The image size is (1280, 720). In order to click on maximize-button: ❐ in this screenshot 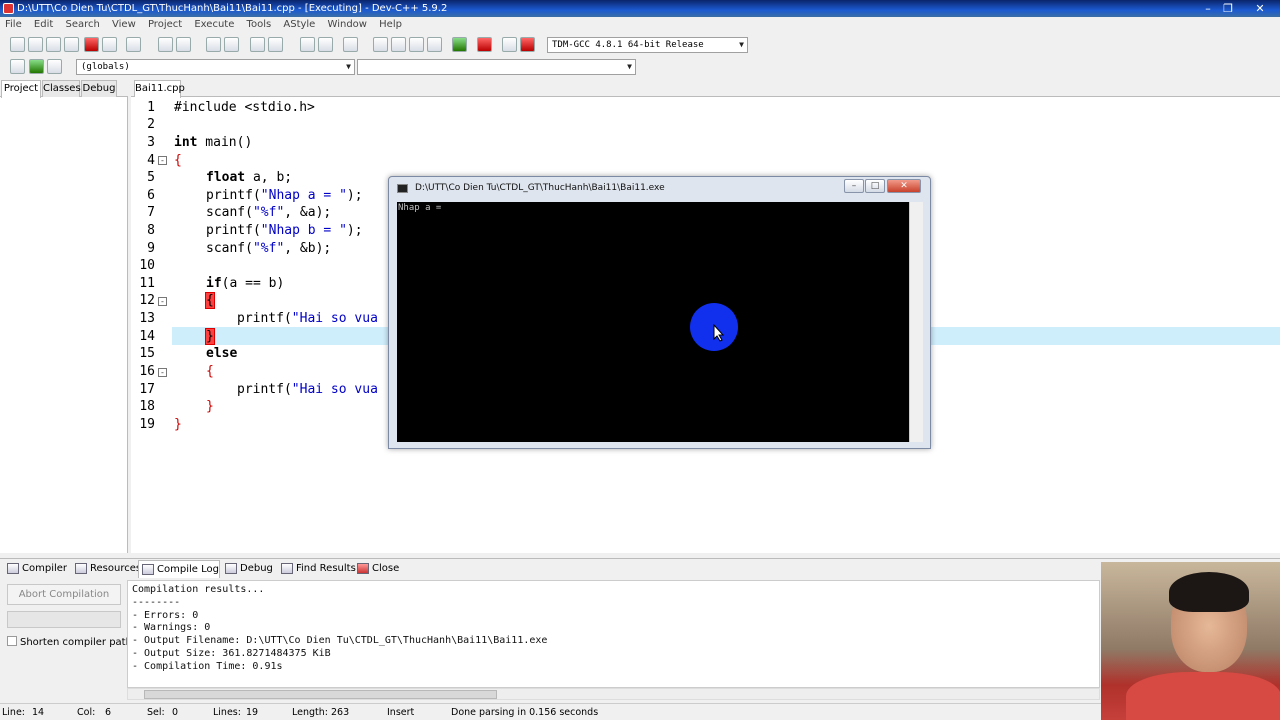, I will do `click(1228, 8)`.